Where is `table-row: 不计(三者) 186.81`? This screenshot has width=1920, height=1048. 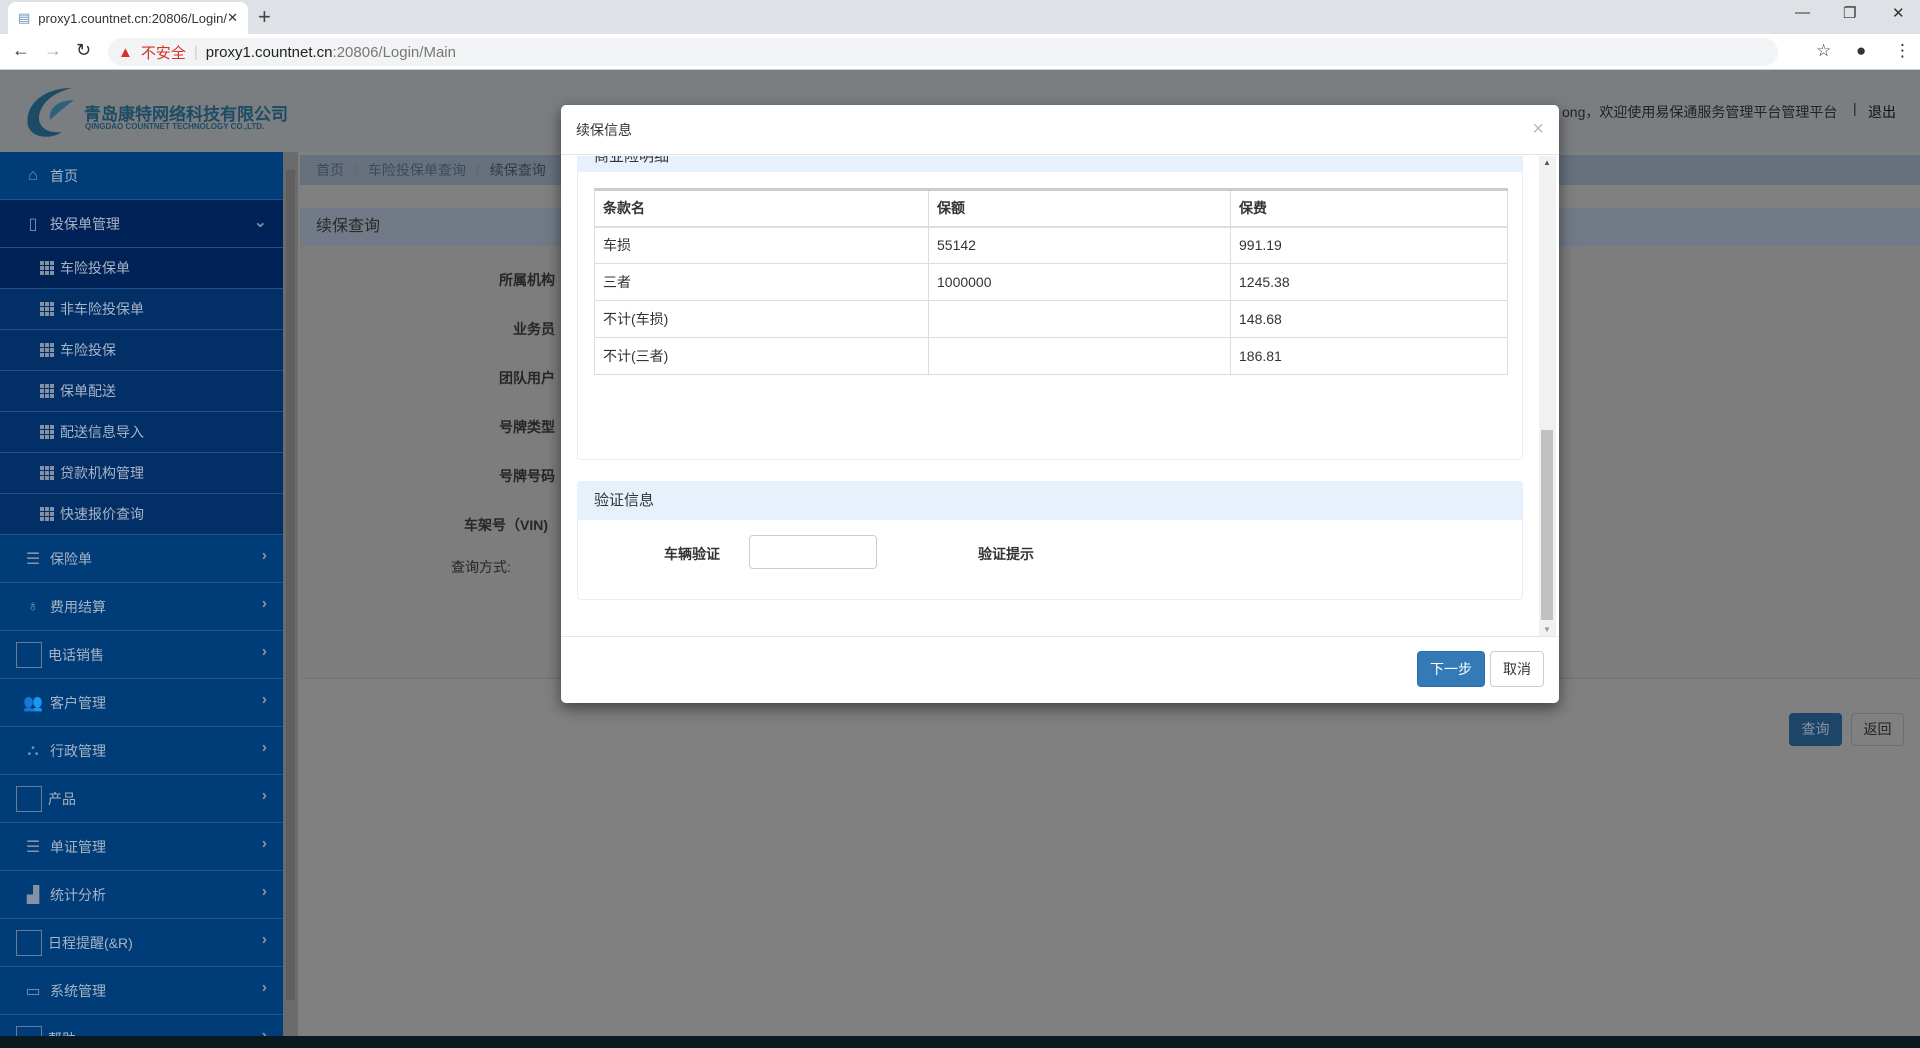
table-row: 不计(三者) 186.81 is located at coordinates (1051, 356).